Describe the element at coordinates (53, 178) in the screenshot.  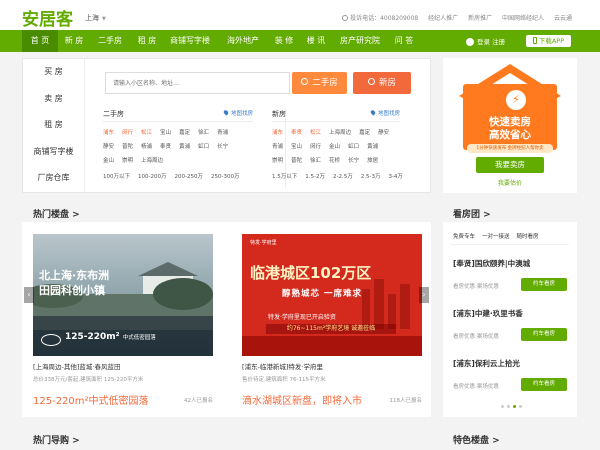
I see `category-factory: 厂房仓库` at that location.